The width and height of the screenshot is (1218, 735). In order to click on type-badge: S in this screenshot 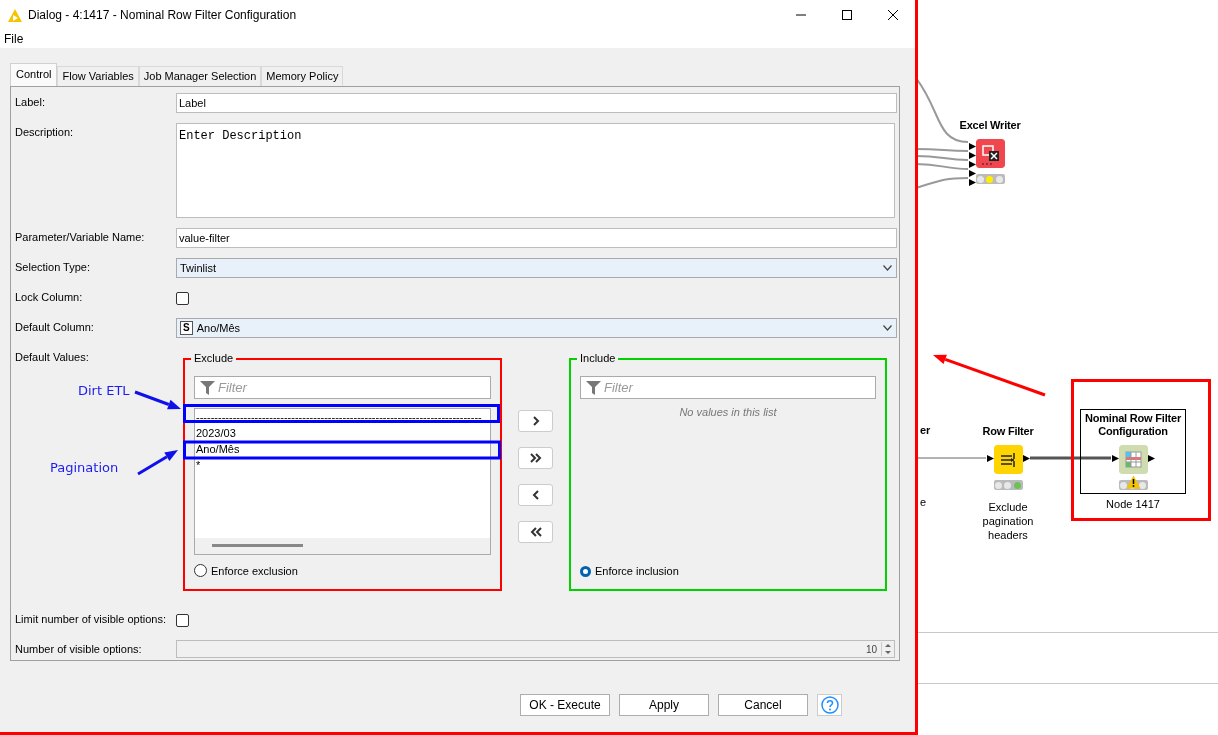, I will do `click(186, 328)`.